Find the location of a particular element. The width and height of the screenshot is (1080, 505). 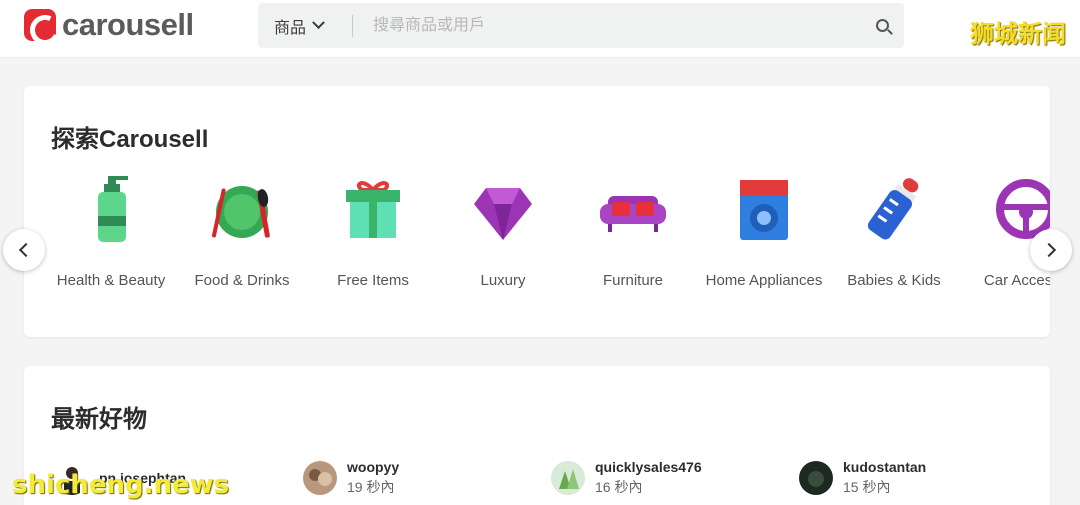

seller-name: kudostantan is located at coordinates (885, 467).